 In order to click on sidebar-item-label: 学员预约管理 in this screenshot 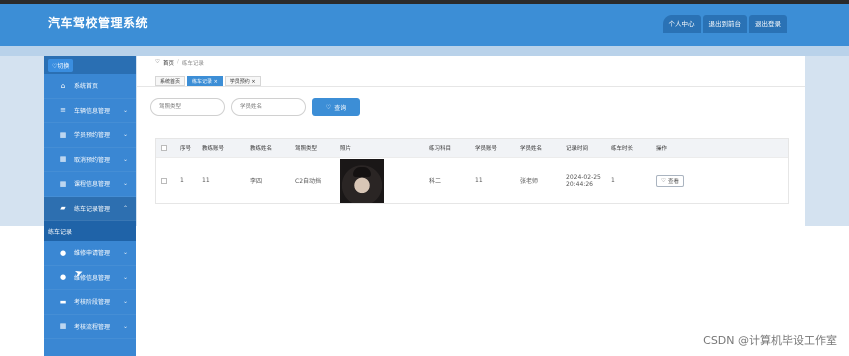, I will do `click(92, 136)`.